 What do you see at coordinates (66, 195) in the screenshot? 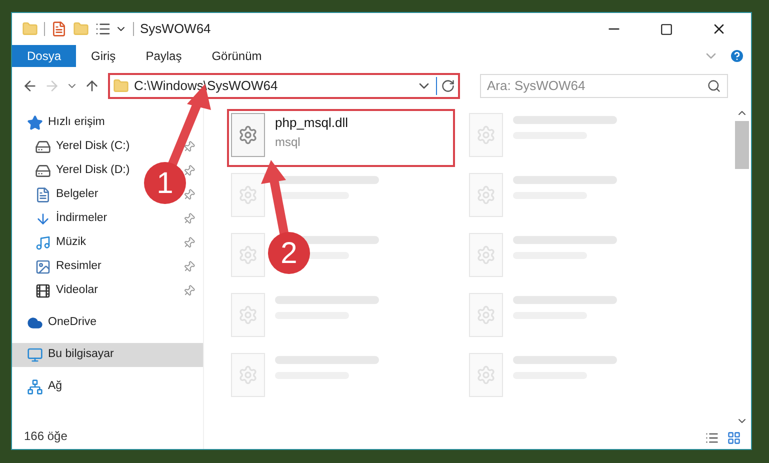
I see `sidebar-item: Belgeler` at bounding box center [66, 195].